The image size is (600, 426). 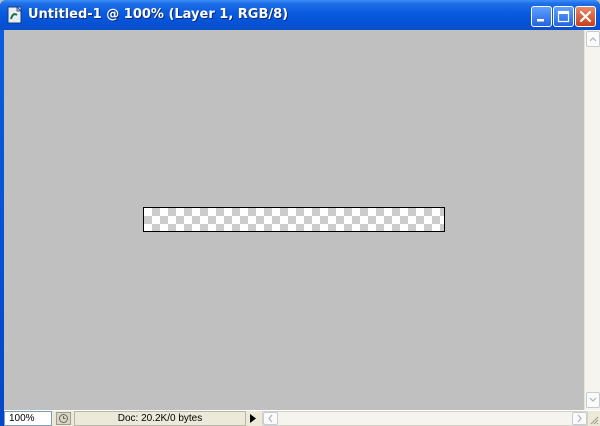 I want to click on scroll-right-button, so click(x=579, y=418).